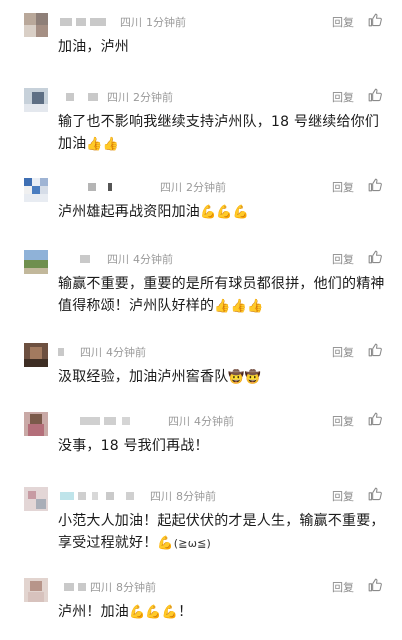 This screenshot has width=402, height=640. I want to click on comment-text: 泸州雄起再战资阳加油💪💪💪, so click(223, 212).